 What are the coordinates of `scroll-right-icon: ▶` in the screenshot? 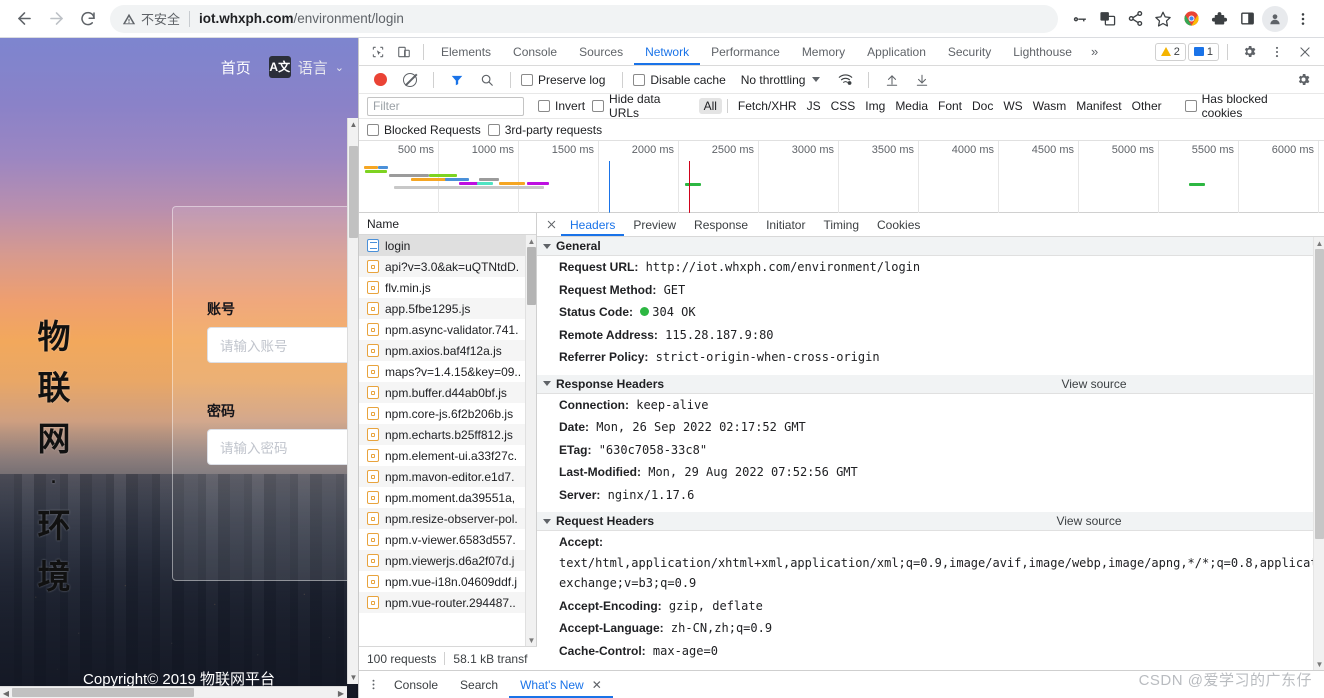 It's located at (341, 692).